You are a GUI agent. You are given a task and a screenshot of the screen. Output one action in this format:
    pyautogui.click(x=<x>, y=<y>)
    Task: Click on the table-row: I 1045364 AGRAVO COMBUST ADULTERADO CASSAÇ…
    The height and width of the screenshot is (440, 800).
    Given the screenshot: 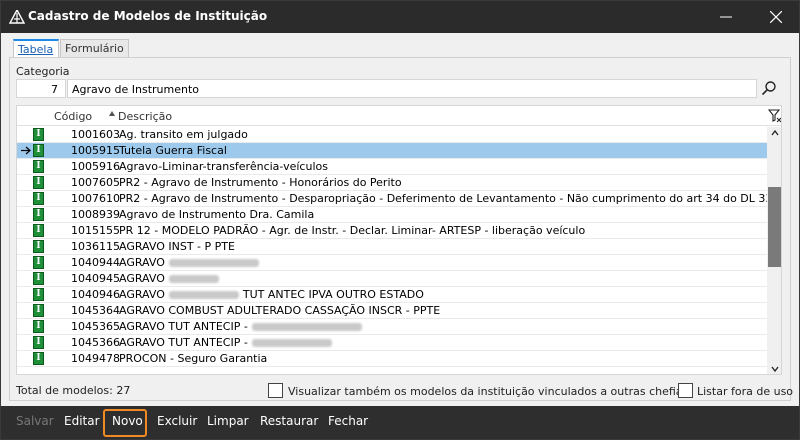 What is the action you would take?
    pyautogui.click(x=392, y=311)
    